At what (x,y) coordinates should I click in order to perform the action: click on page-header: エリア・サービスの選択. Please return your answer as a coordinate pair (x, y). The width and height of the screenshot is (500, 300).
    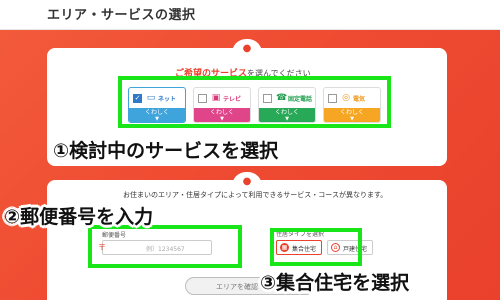
    Looking at the image, I should click on (250, 15).